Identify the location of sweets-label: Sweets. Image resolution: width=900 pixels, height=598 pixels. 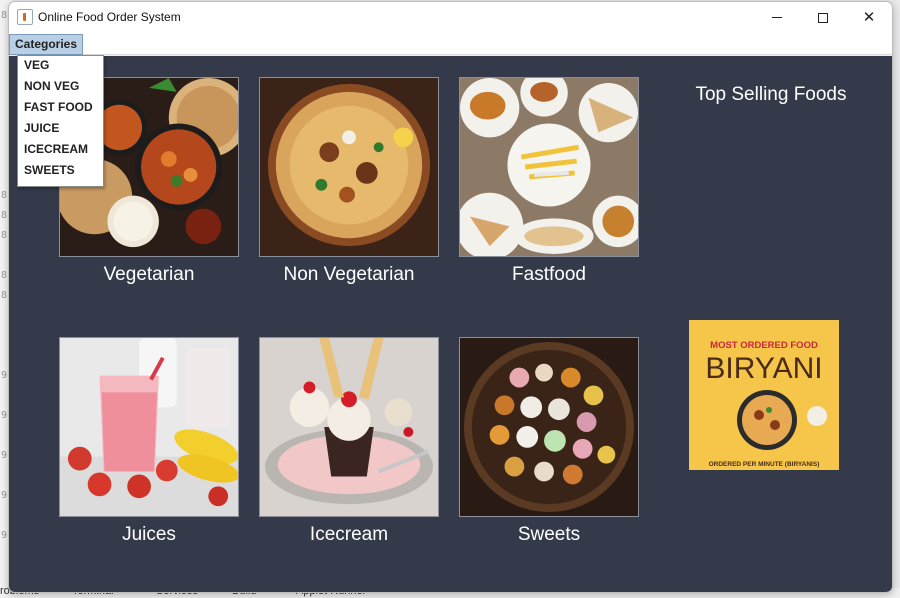
(549, 534).